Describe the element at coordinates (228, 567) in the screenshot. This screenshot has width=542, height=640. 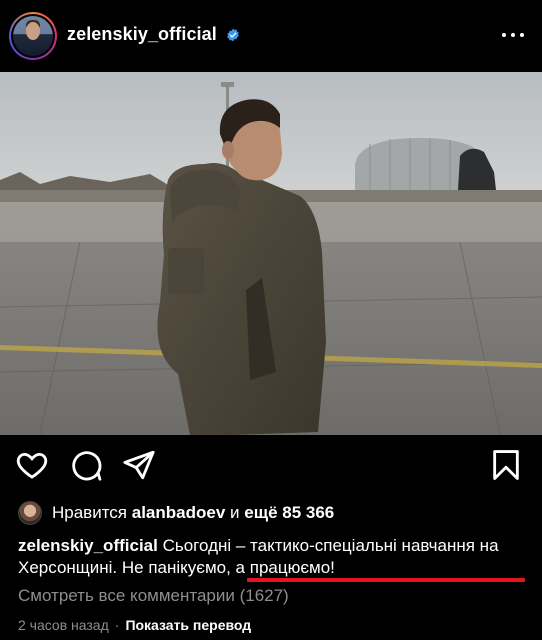
I see `caption-highlight-text: Не панікуємо, а працюємо!` at that location.